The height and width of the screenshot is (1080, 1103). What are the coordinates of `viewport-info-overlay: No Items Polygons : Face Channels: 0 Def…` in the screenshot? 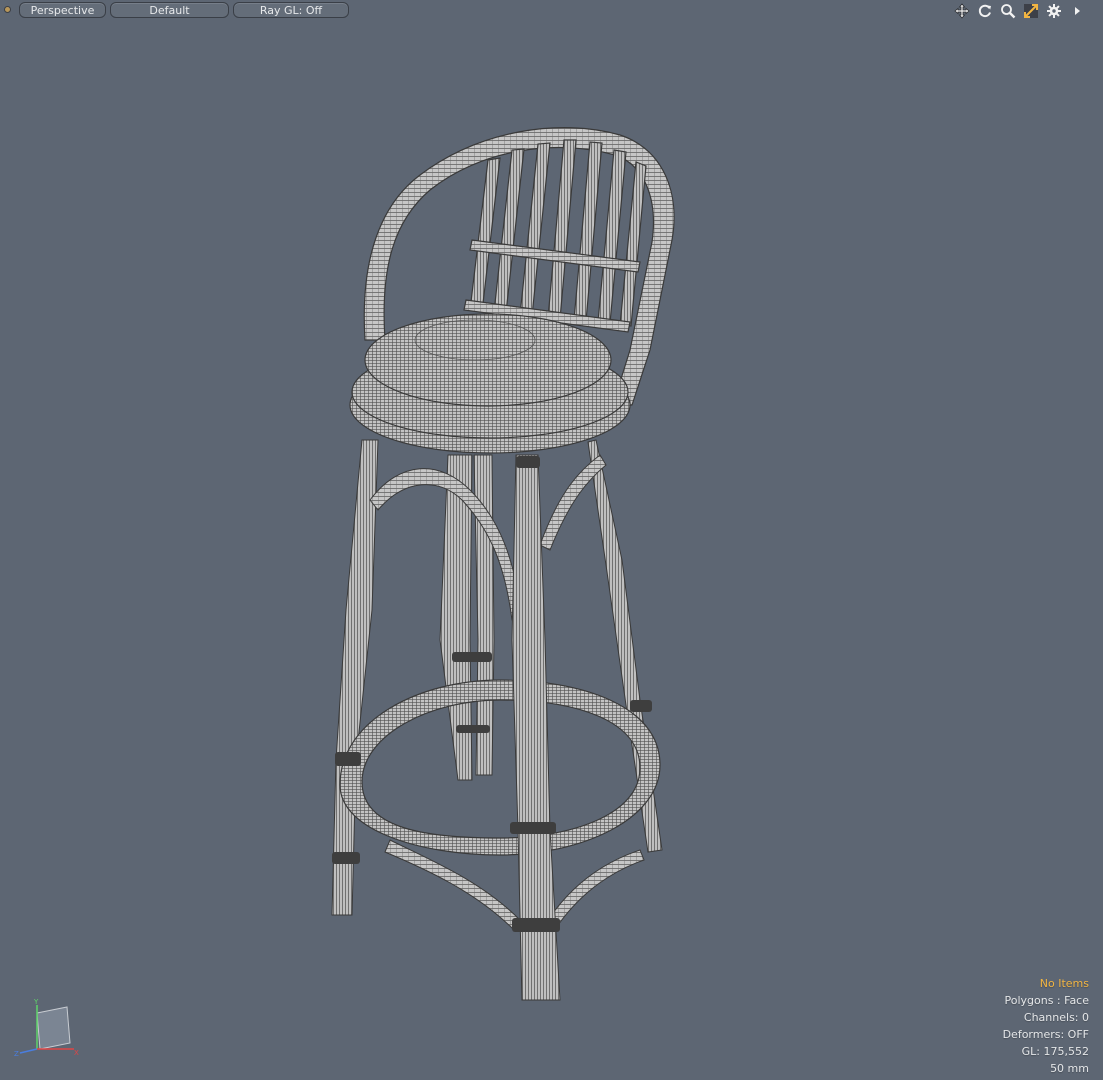 It's located at (1046, 1026).